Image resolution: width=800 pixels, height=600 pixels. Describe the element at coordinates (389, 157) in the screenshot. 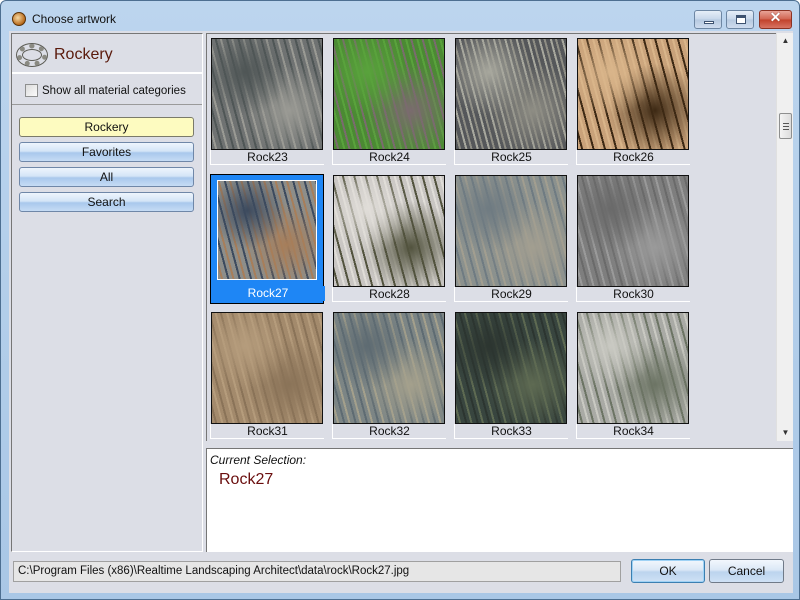

I see `artwork-label: Rock24` at that location.